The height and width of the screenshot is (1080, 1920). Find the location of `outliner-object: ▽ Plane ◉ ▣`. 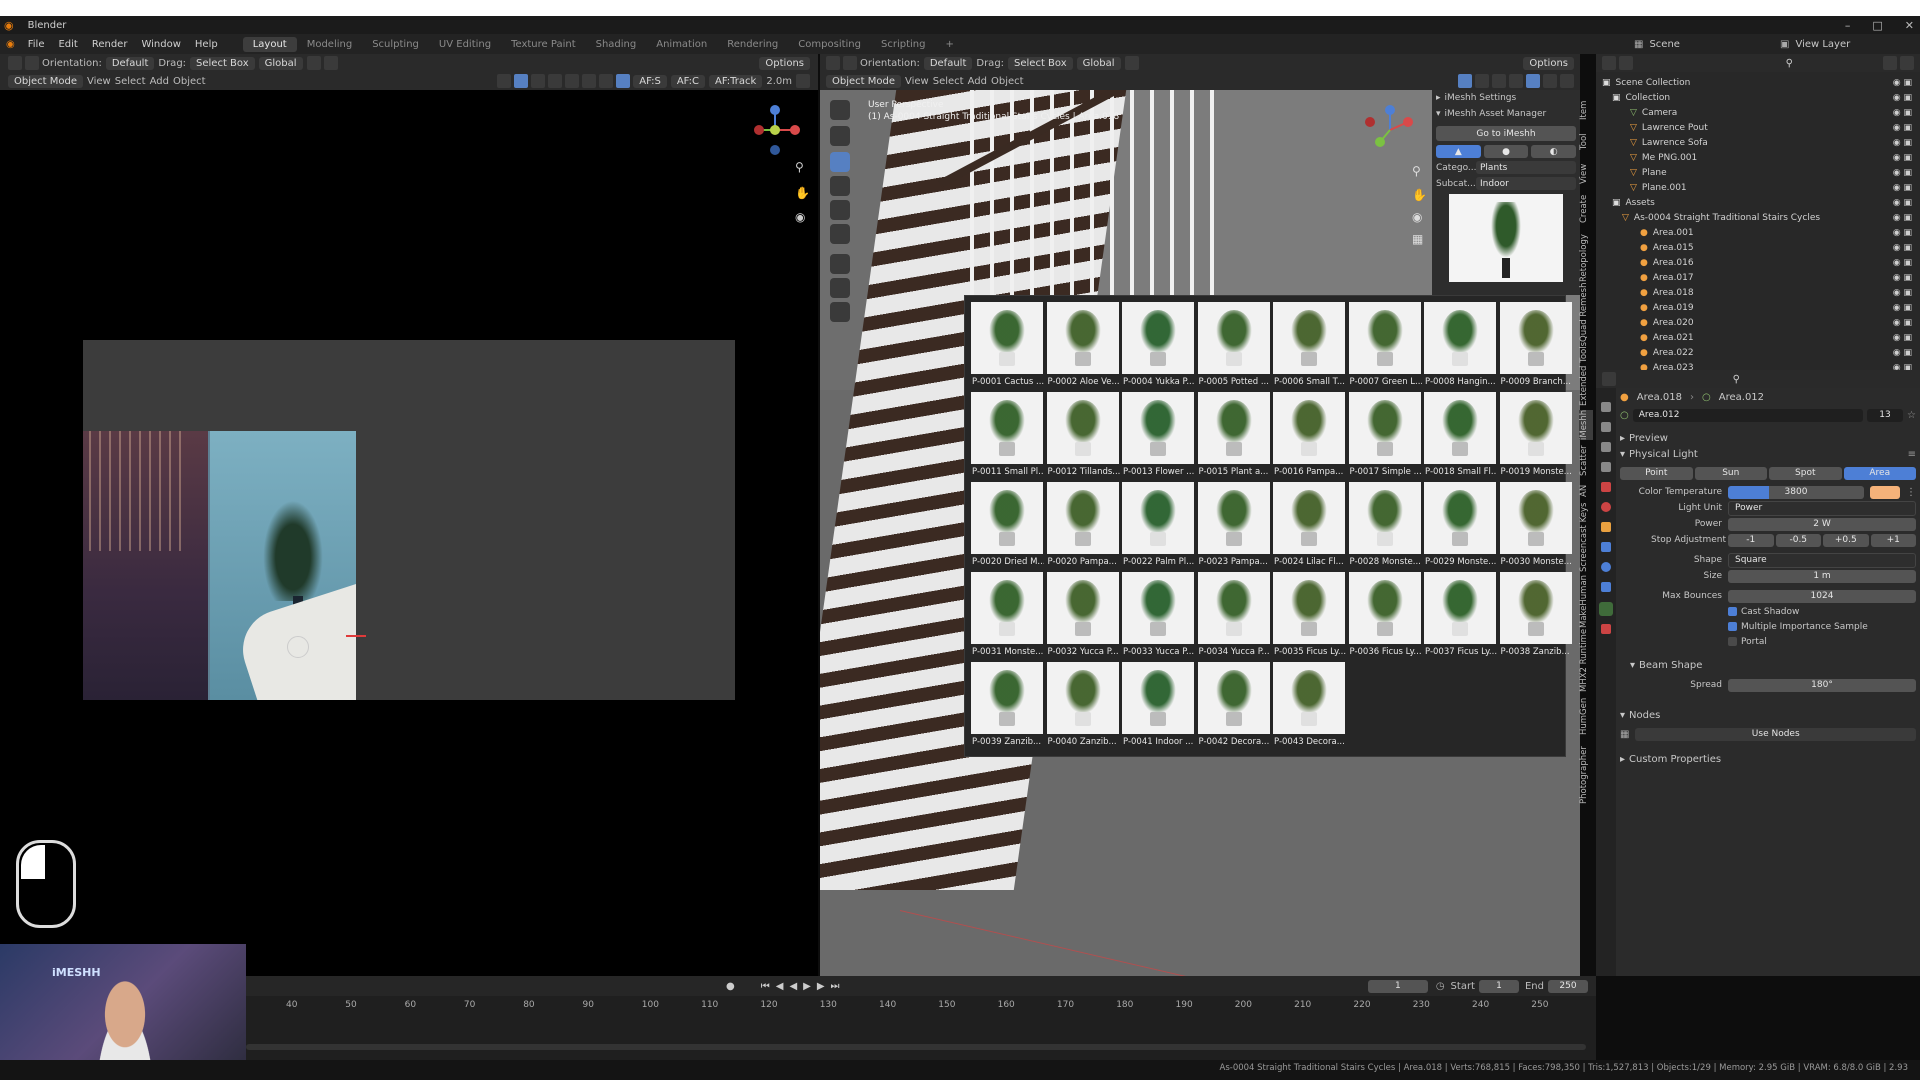

outliner-object: ▽ Plane ◉ ▣ is located at coordinates (1758, 172).